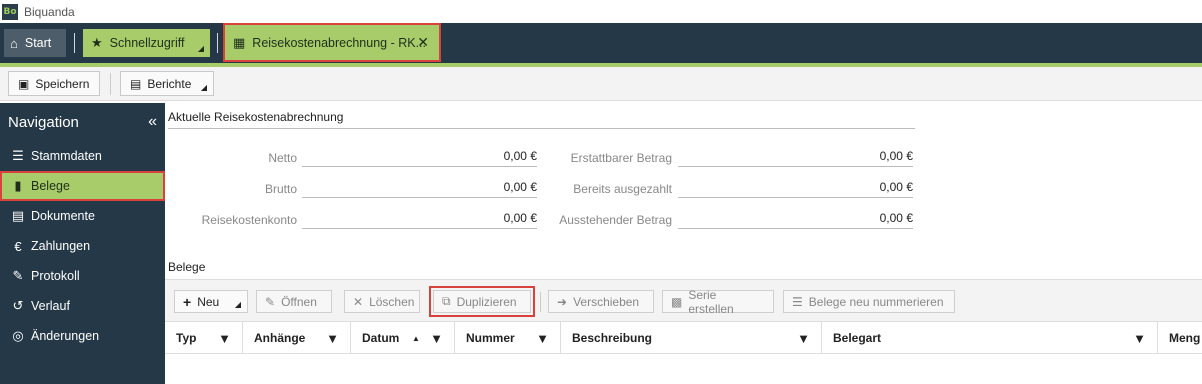 The image size is (1202, 384). I want to click on app-logo: Bo, so click(10, 11).